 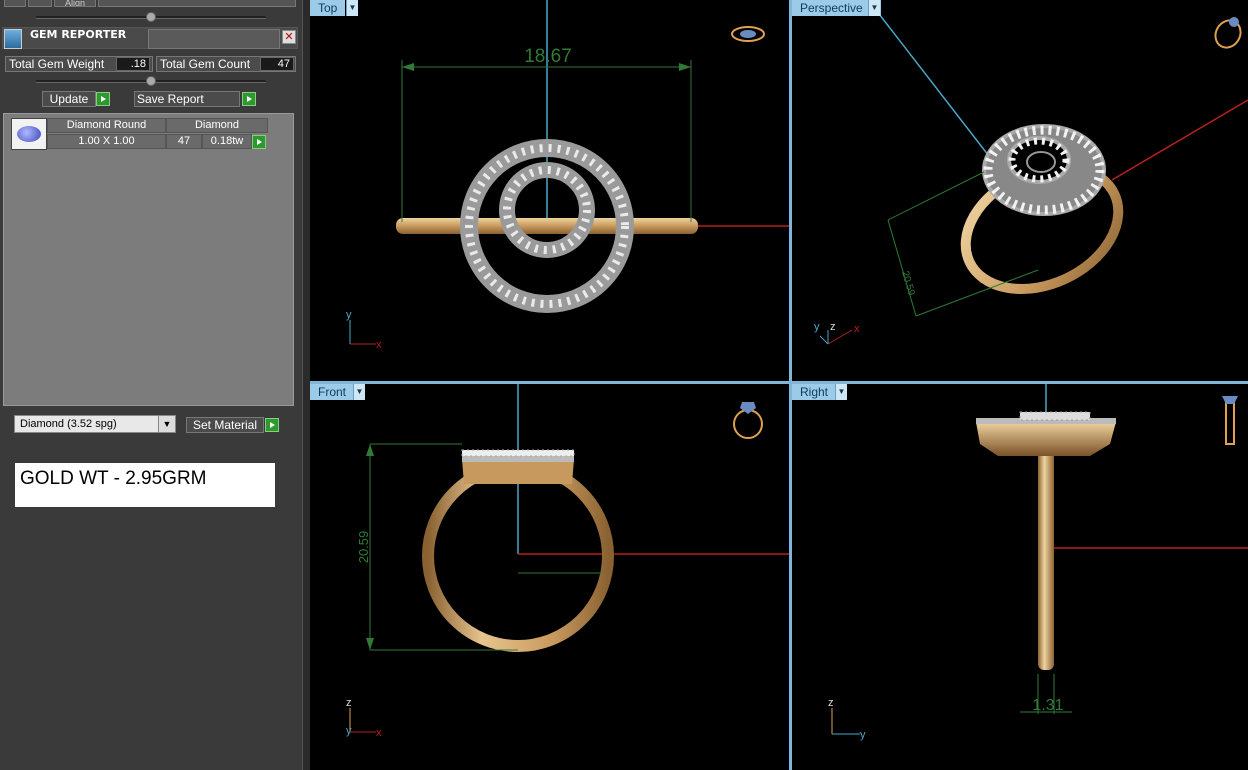 What do you see at coordinates (151, 81) in the screenshot?
I see `slider-knob-mid` at bounding box center [151, 81].